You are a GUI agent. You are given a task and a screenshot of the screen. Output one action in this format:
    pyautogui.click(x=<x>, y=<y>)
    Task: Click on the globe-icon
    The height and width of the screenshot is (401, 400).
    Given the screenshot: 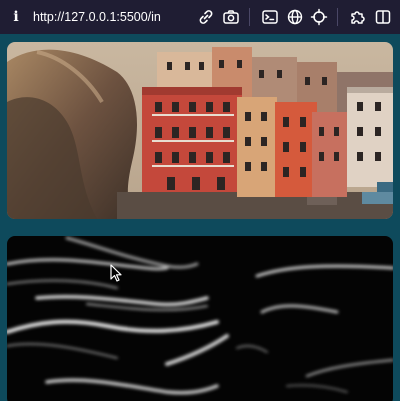 What is the action you would take?
    pyautogui.click(x=295, y=17)
    